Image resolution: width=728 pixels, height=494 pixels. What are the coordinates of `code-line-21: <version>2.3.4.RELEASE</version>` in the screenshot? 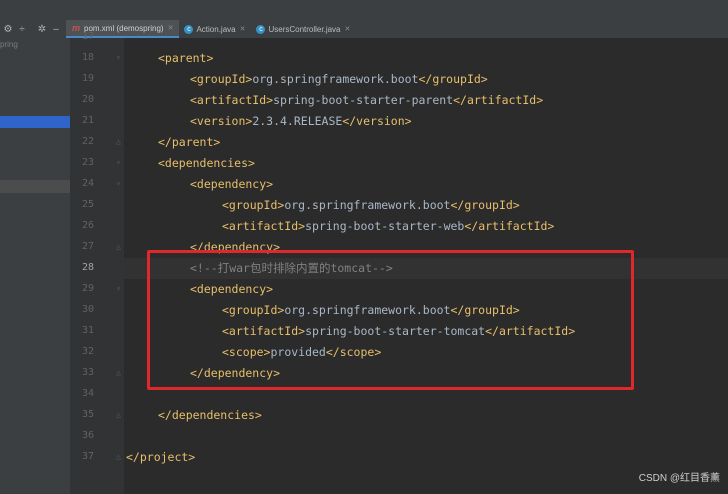 It's located at (301, 121).